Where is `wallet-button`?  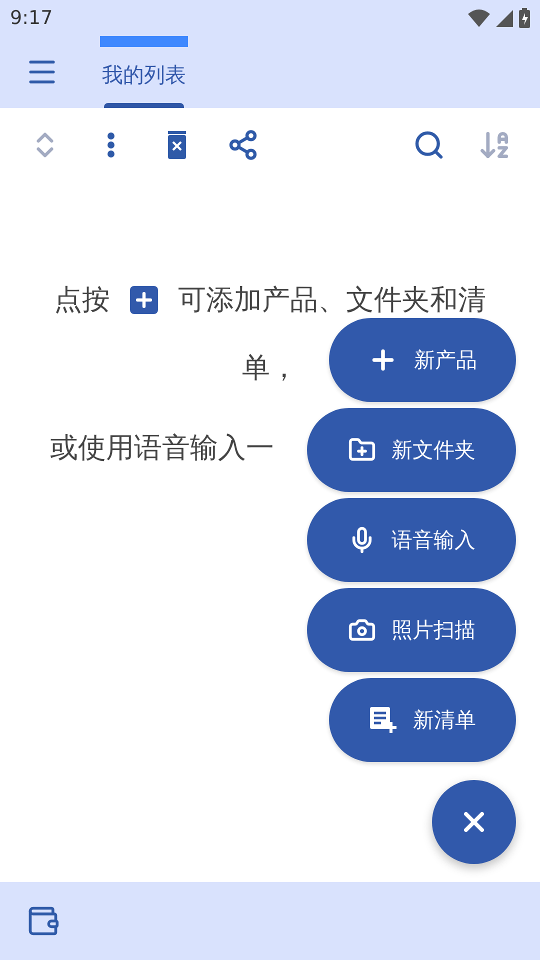 wallet-button is located at coordinates (43, 921).